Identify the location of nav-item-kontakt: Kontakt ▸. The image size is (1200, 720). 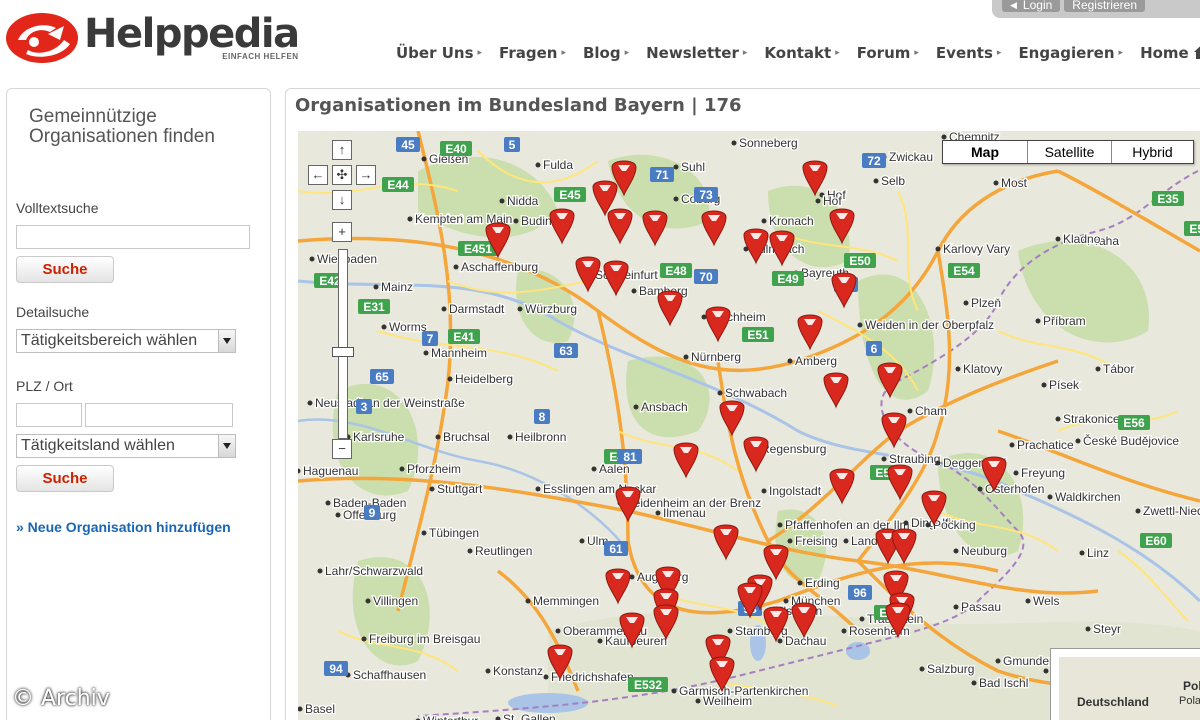
(801, 53).